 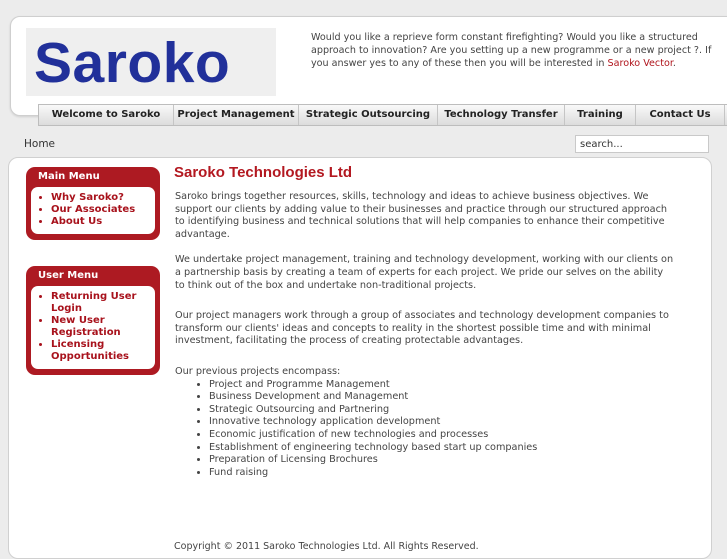 I want to click on list-item: Project and Programme Management, so click(x=442, y=385).